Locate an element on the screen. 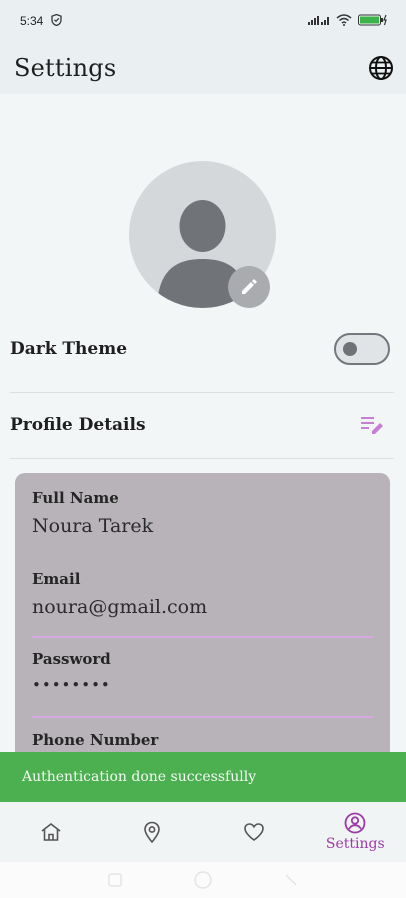  email-field: Email noura@gmail.com is located at coordinates (202, 604).